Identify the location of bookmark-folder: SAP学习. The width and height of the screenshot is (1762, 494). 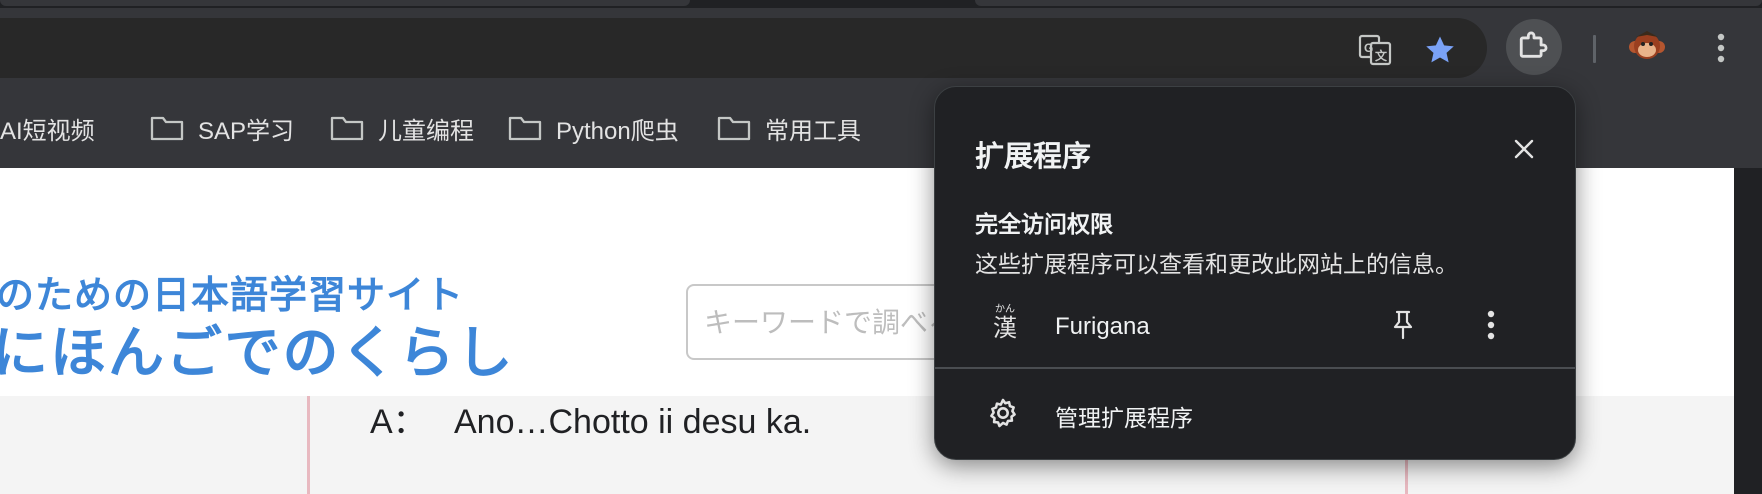
(222, 128).